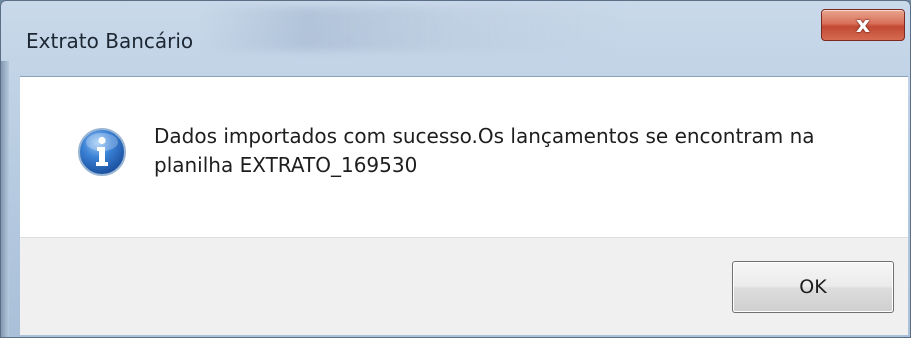 The height and width of the screenshot is (338, 911). Describe the element at coordinates (5, 199) in the screenshot. I see `window-left-border` at that location.